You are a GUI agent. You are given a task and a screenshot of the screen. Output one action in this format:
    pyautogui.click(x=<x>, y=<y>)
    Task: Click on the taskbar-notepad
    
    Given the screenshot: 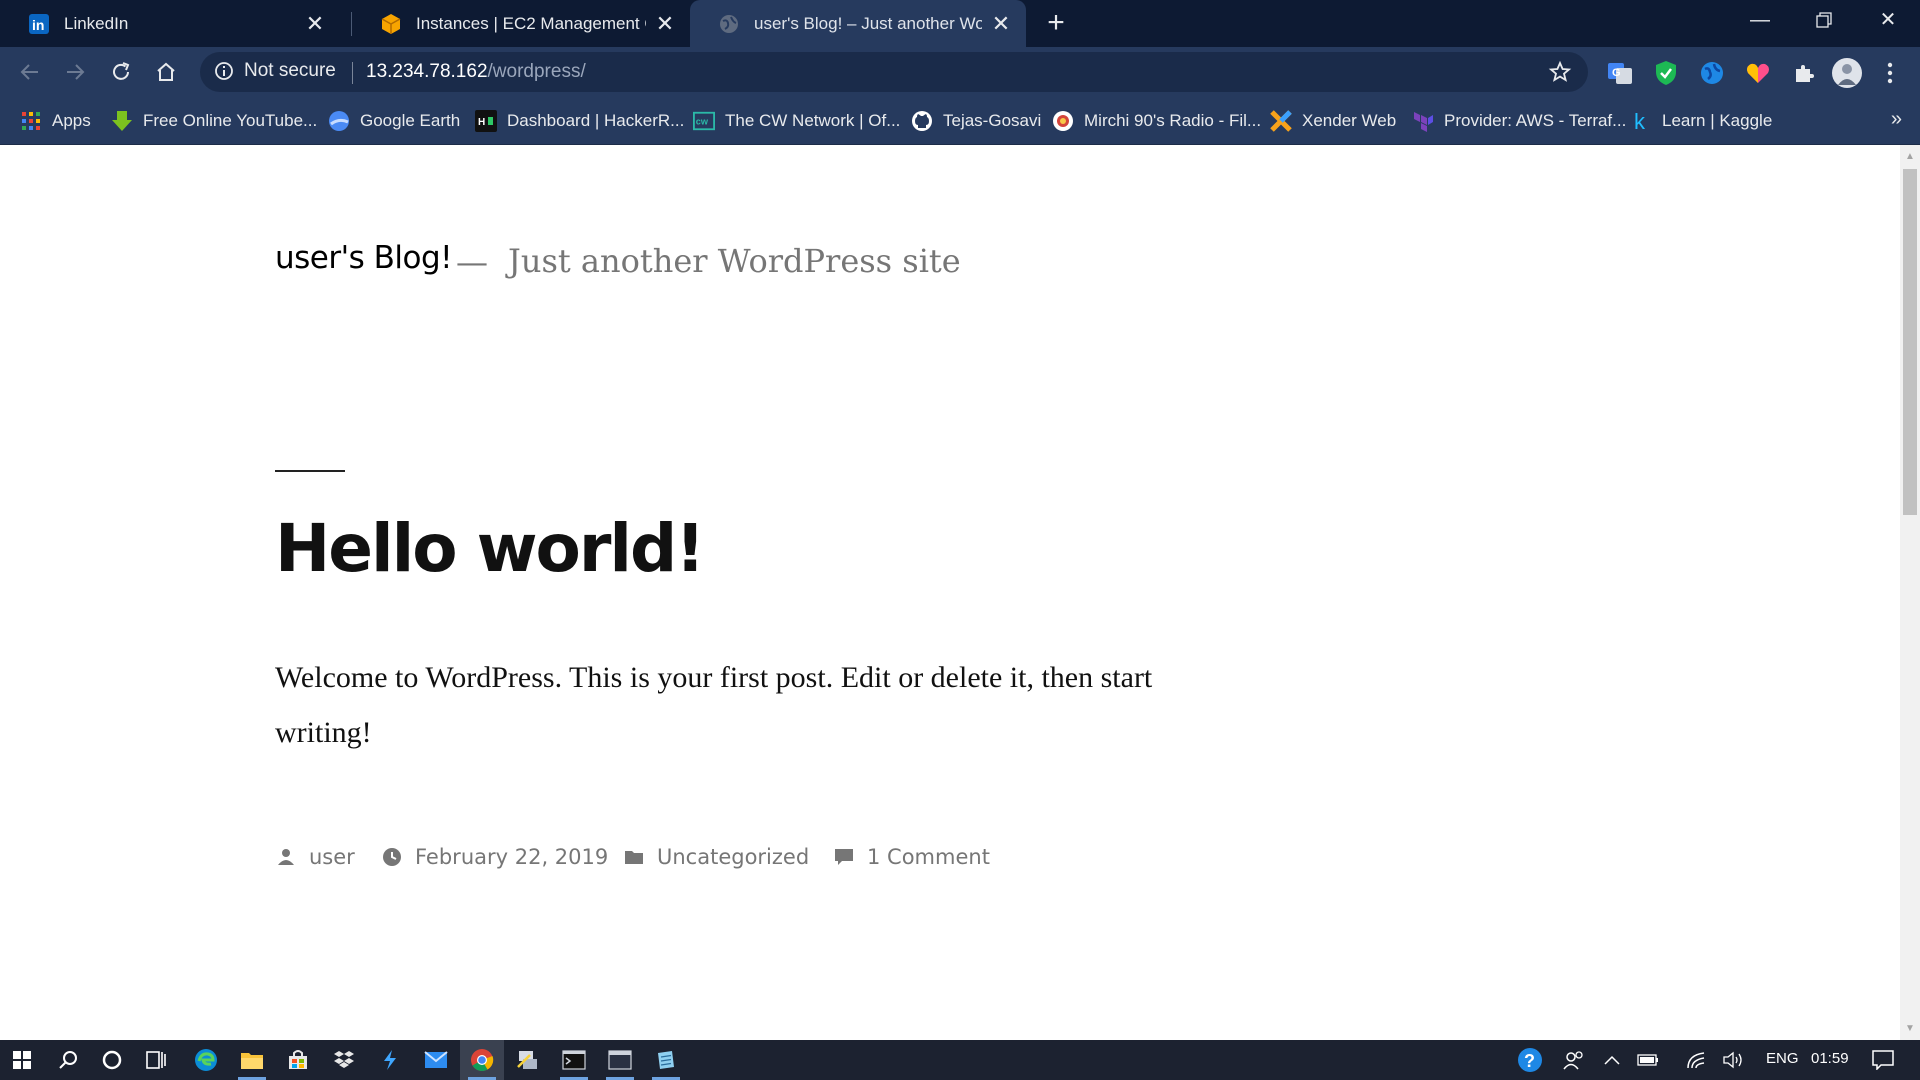 What is the action you would take?
    pyautogui.click(x=666, y=1060)
    